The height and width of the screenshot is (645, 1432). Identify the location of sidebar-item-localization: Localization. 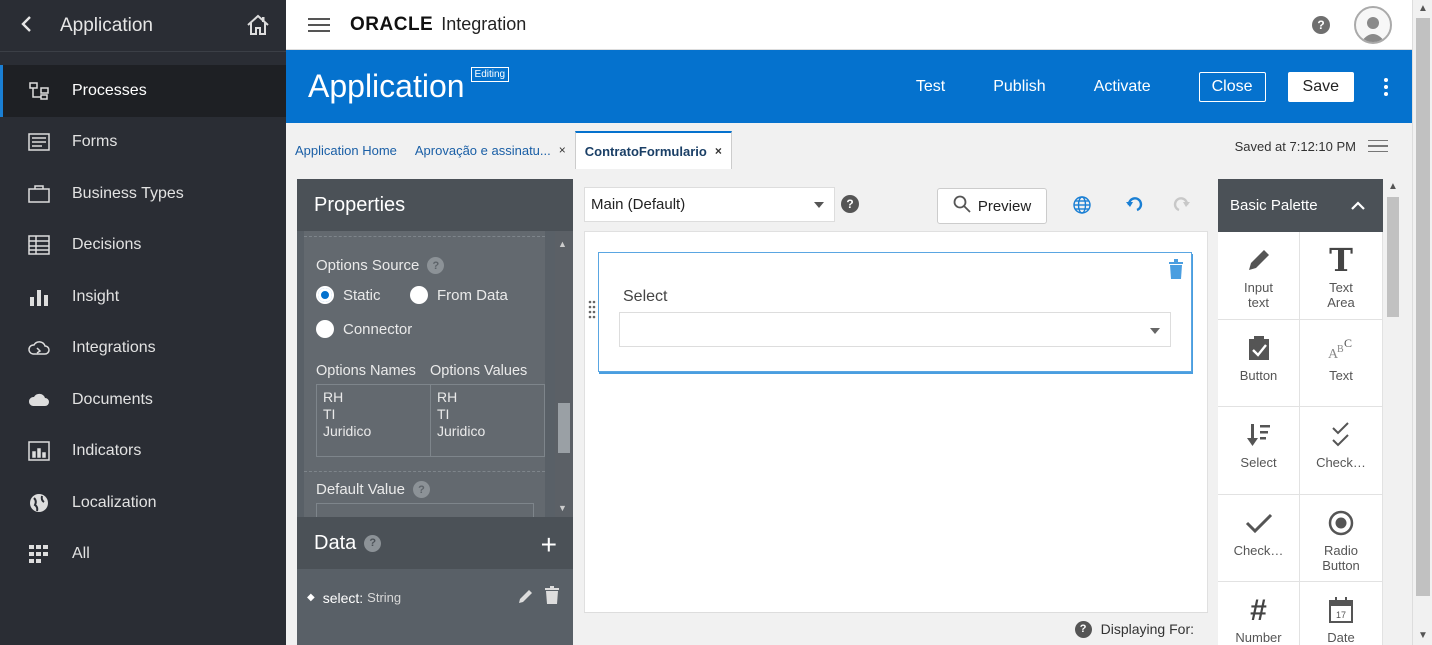
(143, 503).